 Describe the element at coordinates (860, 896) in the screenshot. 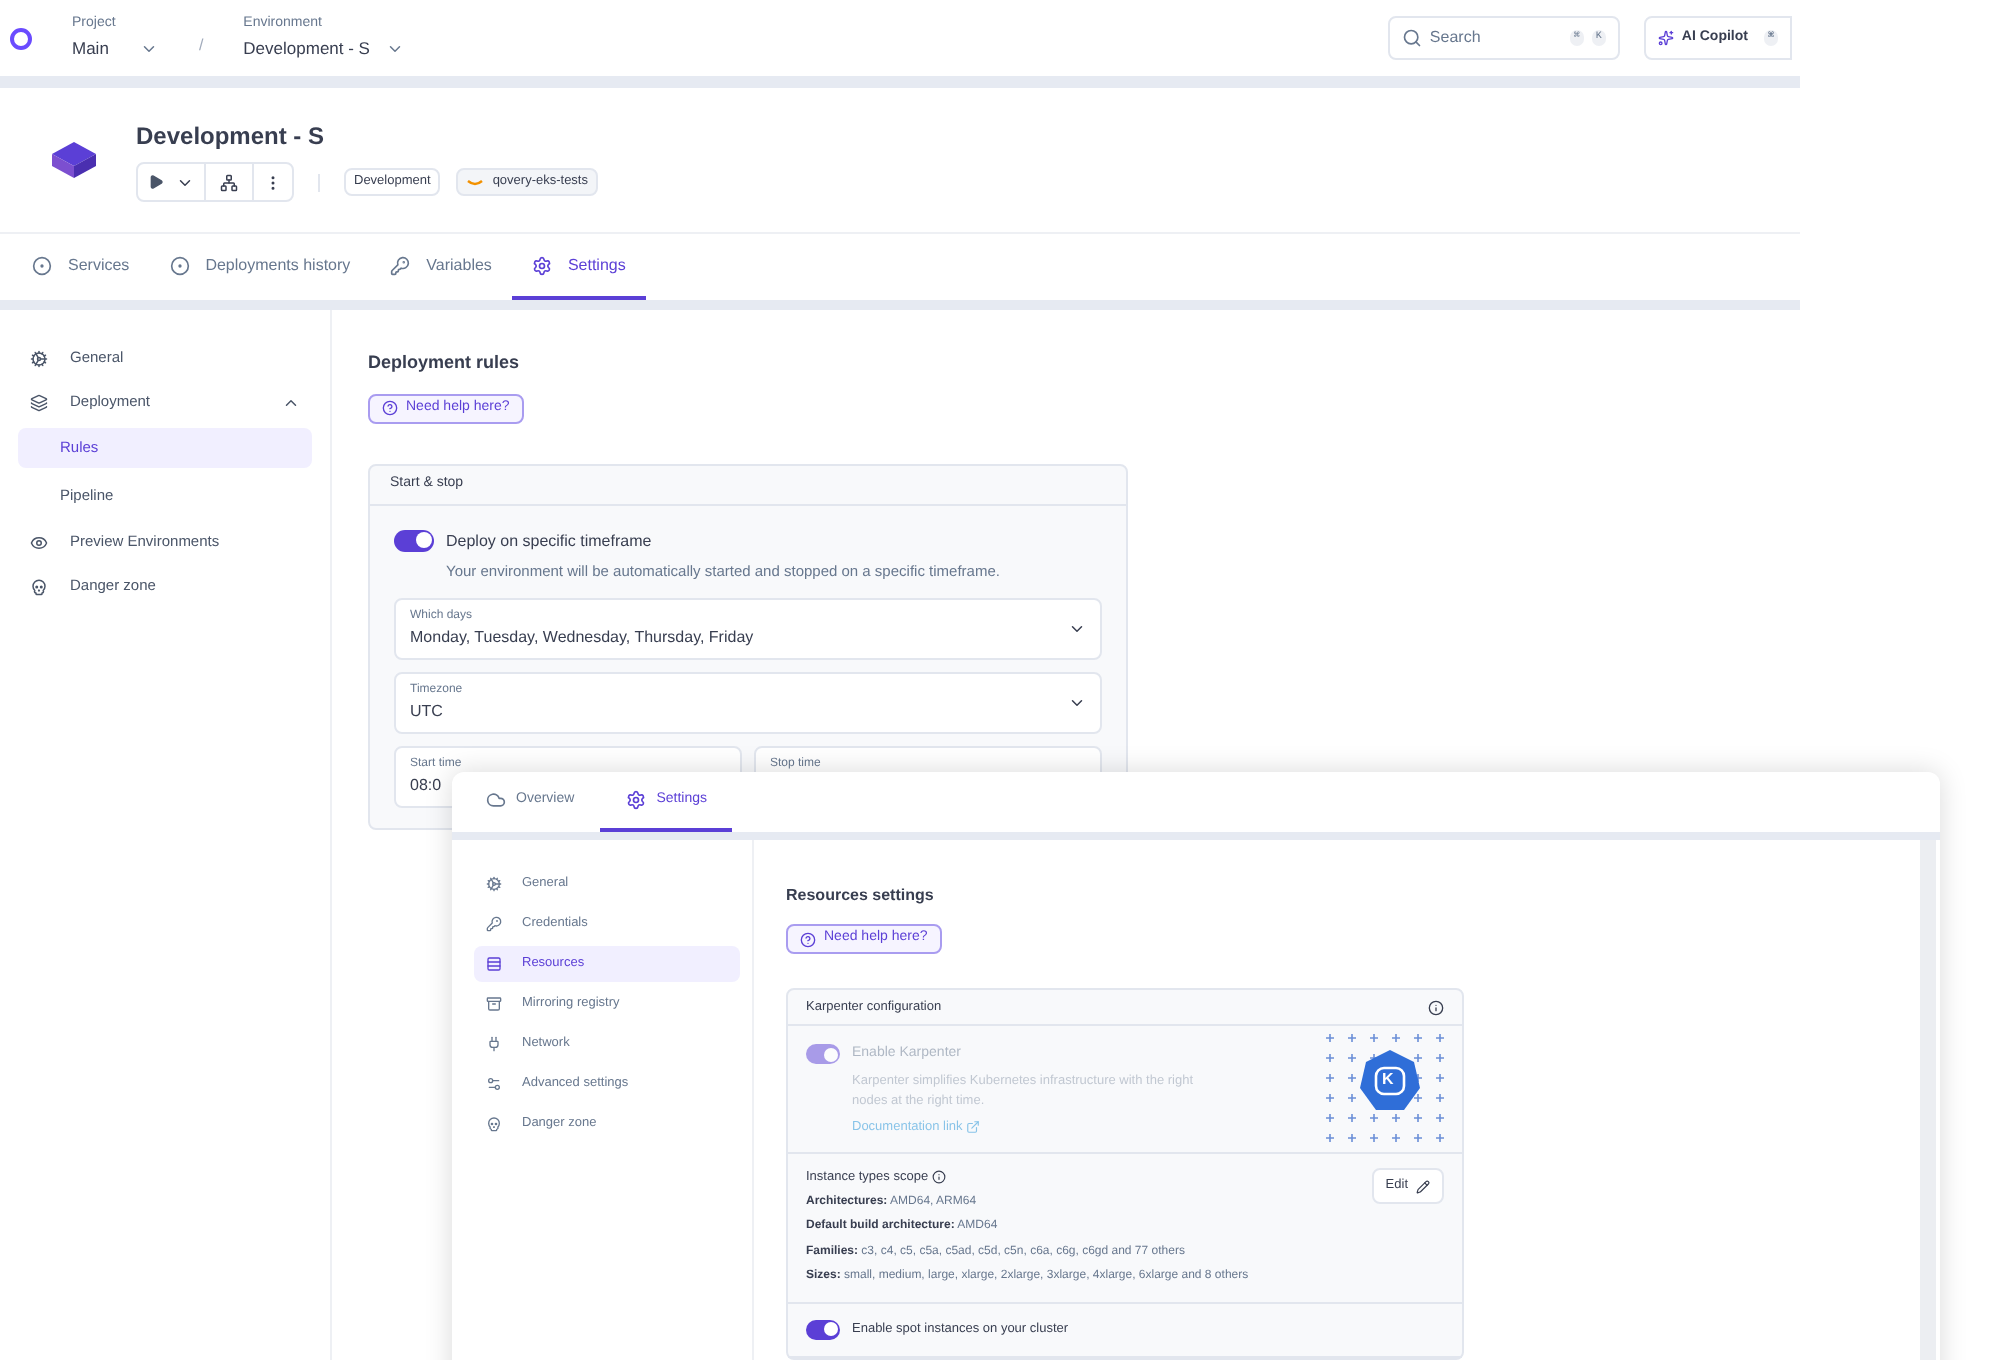

I see `page-title: Resources settings` at that location.